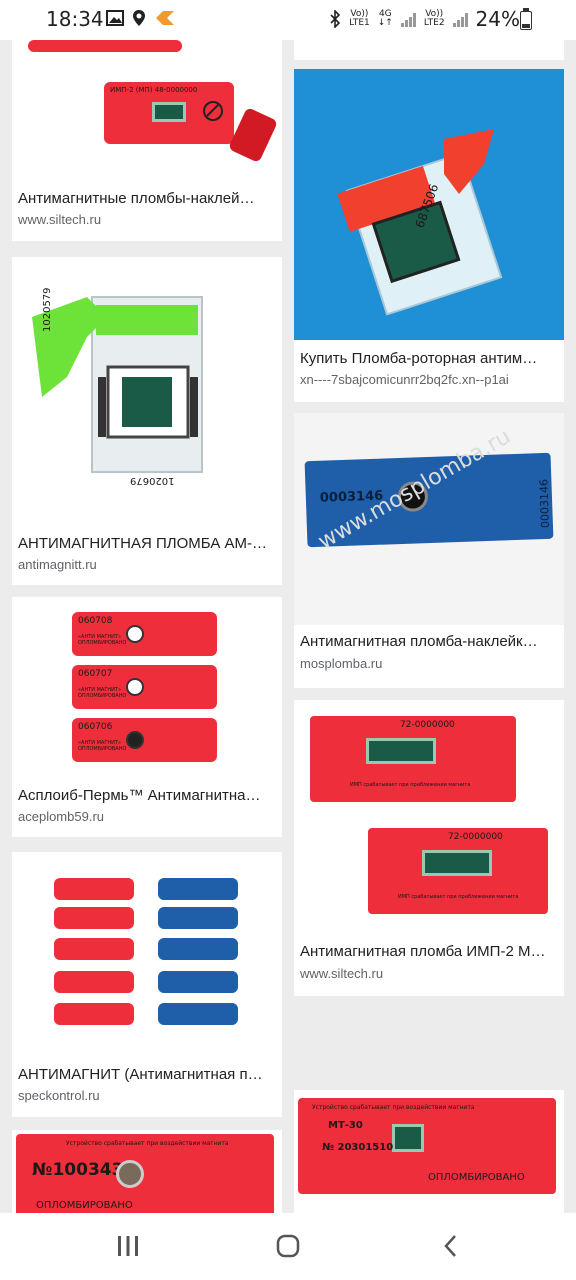  What do you see at coordinates (169, 113) in the screenshot?
I see `seal-sticker: ИМП-2 (МП) 48-0000000` at bounding box center [169, 113].